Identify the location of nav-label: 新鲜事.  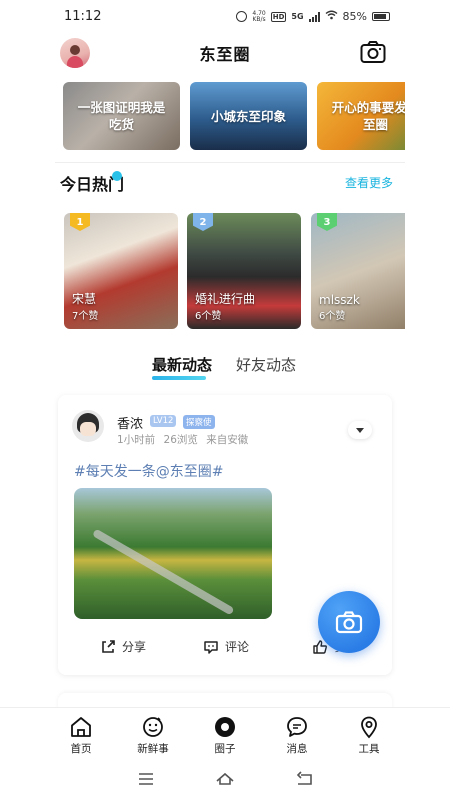
(153, 749).